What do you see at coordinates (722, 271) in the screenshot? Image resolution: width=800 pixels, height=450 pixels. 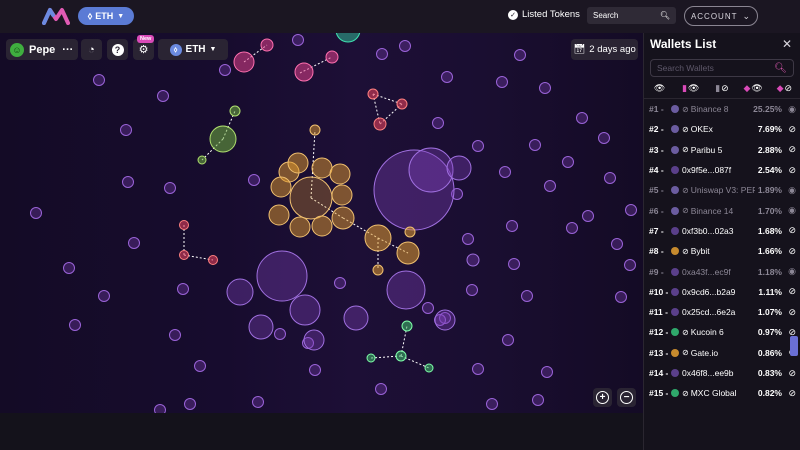 I see `wallet-row: #9 - 0xa43f...ec9f 1.18% ◉` at bounding box center [722, 271].